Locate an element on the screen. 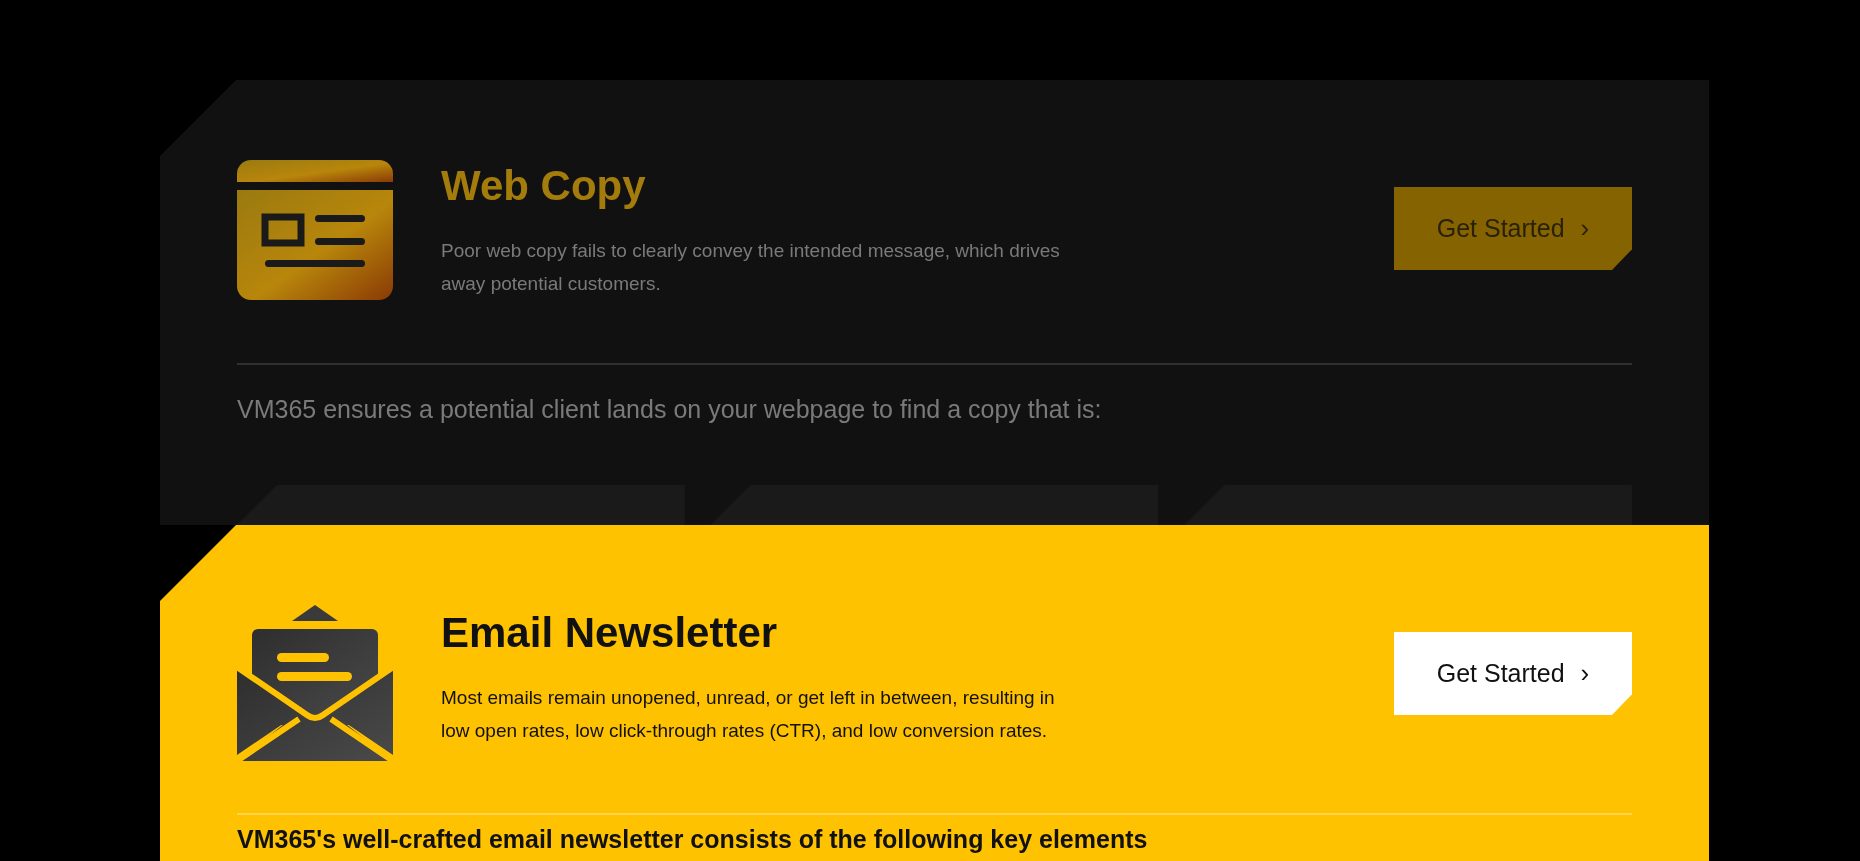  browser-window-icon is located at coordinates (315, 230).